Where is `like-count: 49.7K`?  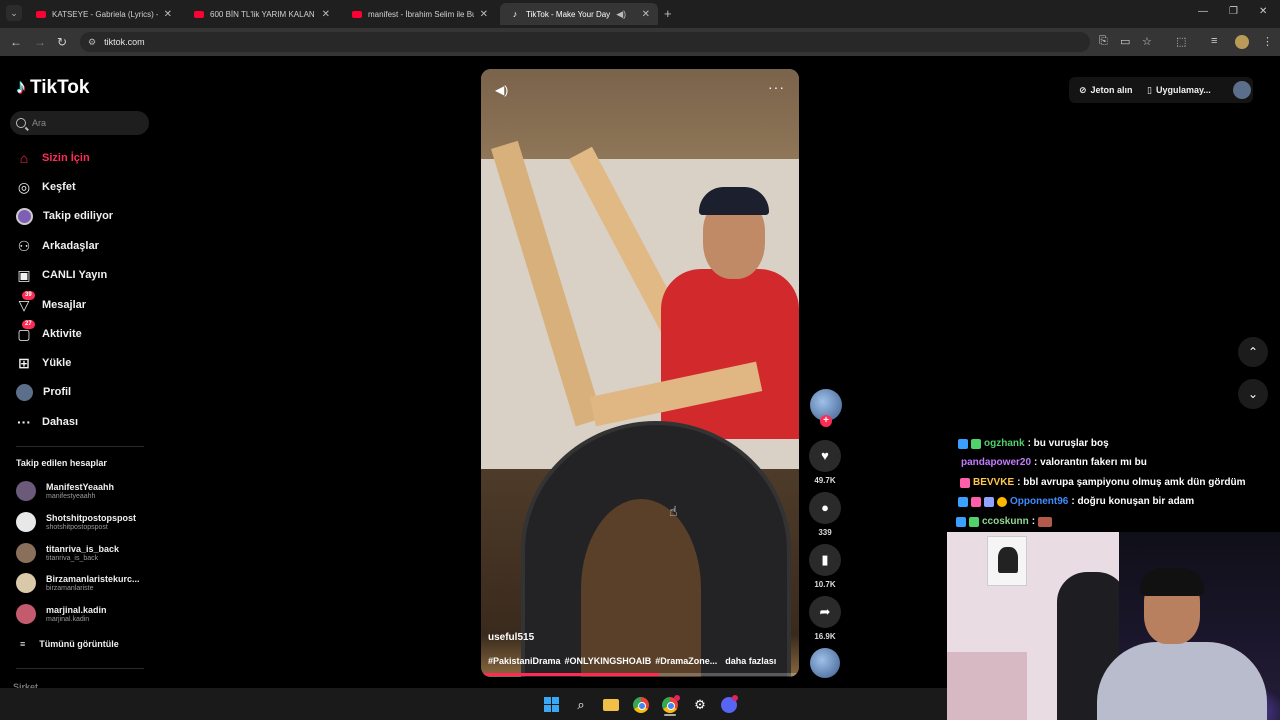
like-count: 49.7K is located at coordinates (825, 480).